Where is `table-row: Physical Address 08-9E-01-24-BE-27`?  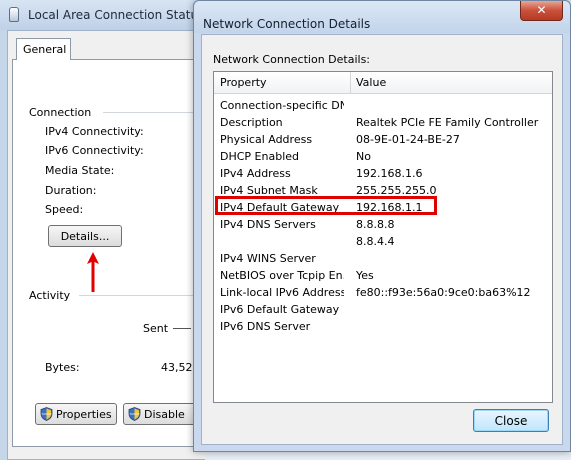 table-row: Physical Address 08-9E-01-24-BE-27 is located at coordinates (383, 139).